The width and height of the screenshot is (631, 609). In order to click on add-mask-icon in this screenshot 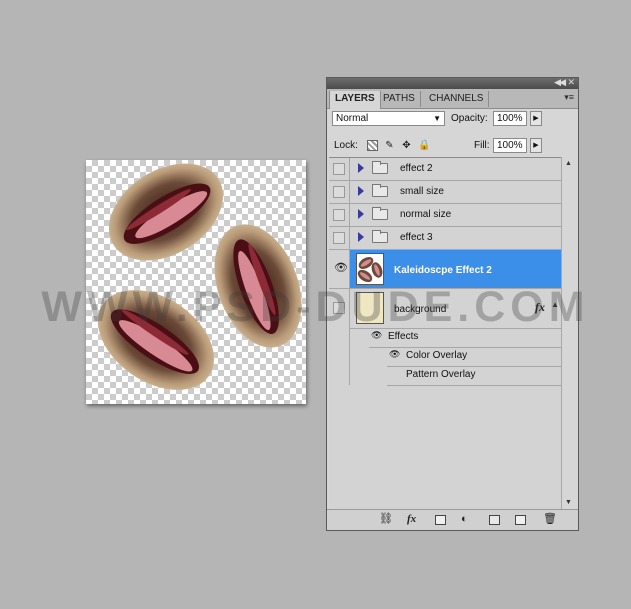, I will do `click(440, 520)`.